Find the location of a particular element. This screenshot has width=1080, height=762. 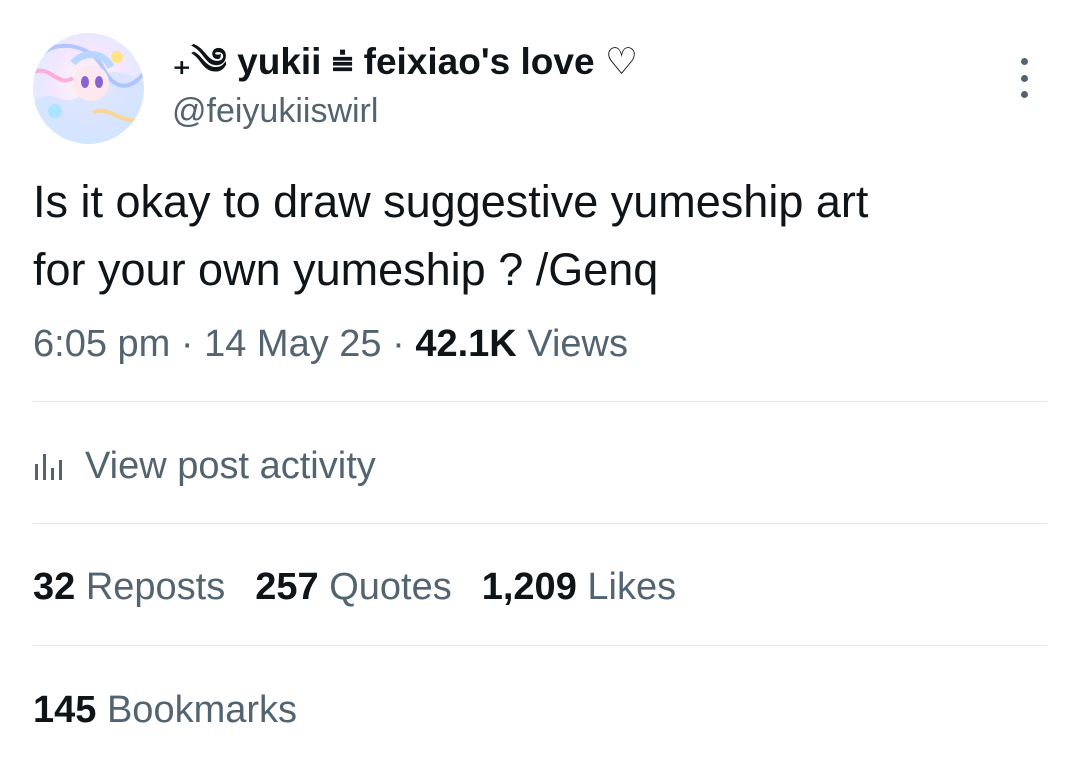

likes-stat: 1,209 Likes is located at coordinates (579, 587).